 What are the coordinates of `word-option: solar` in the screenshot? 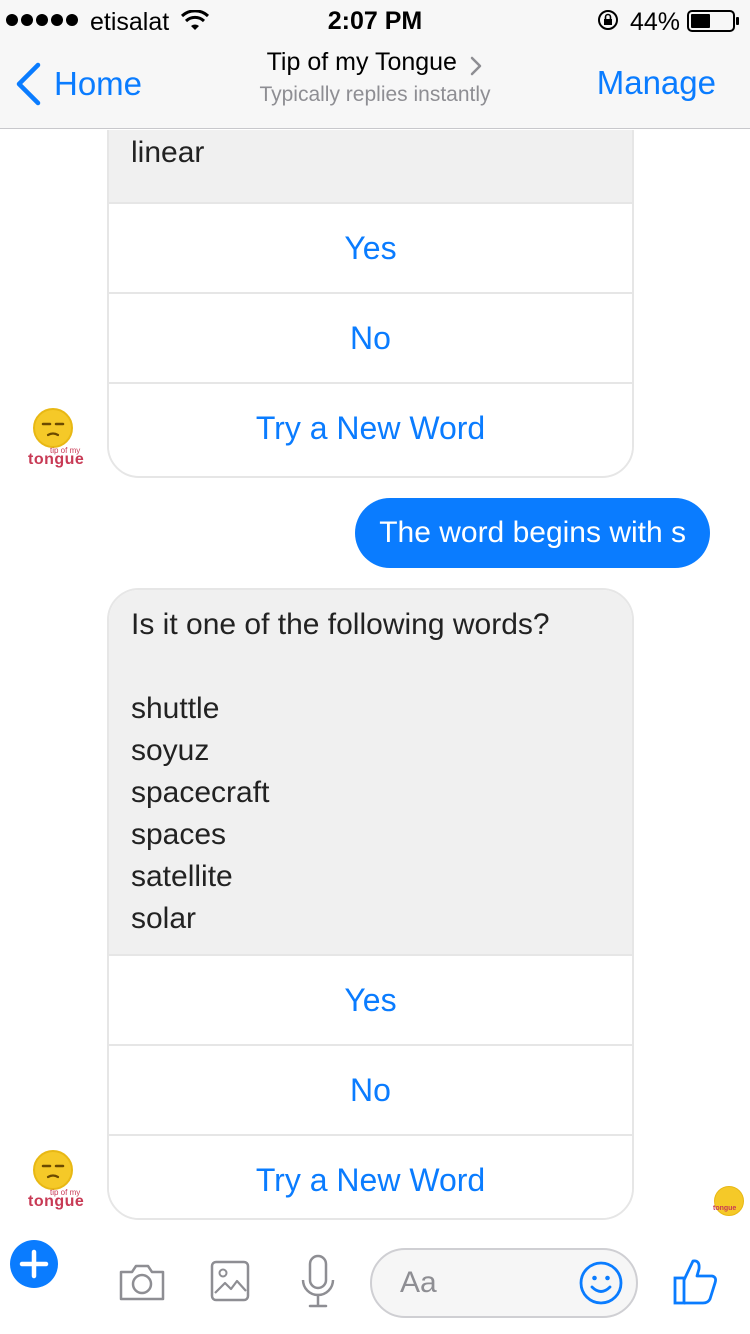 It's located at (164, 918).